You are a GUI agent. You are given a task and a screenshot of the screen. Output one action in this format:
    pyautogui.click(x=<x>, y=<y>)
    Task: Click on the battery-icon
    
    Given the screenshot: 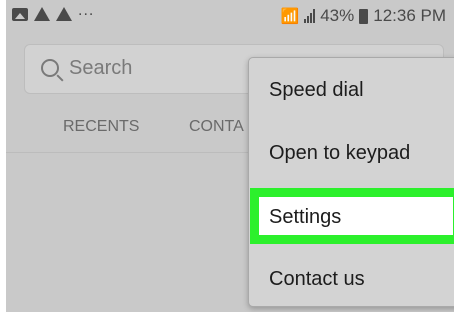 What is the action you would take?
    pyautogui.click(x=364, y=16)
    